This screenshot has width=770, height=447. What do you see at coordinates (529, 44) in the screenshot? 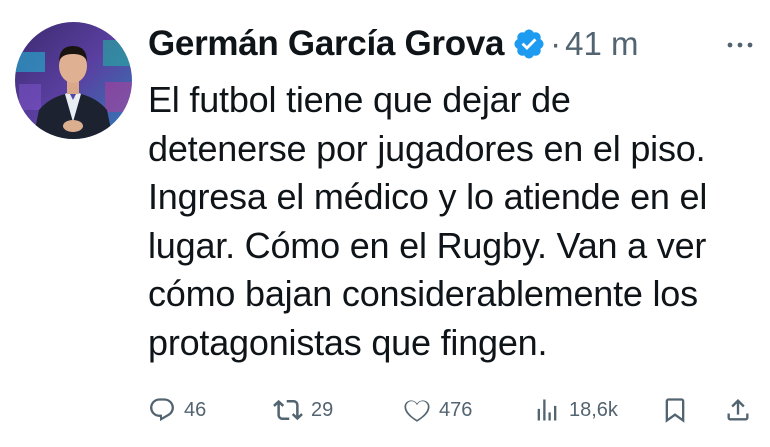
I see `verified-badge-icon` at bounding box center [529, 44].